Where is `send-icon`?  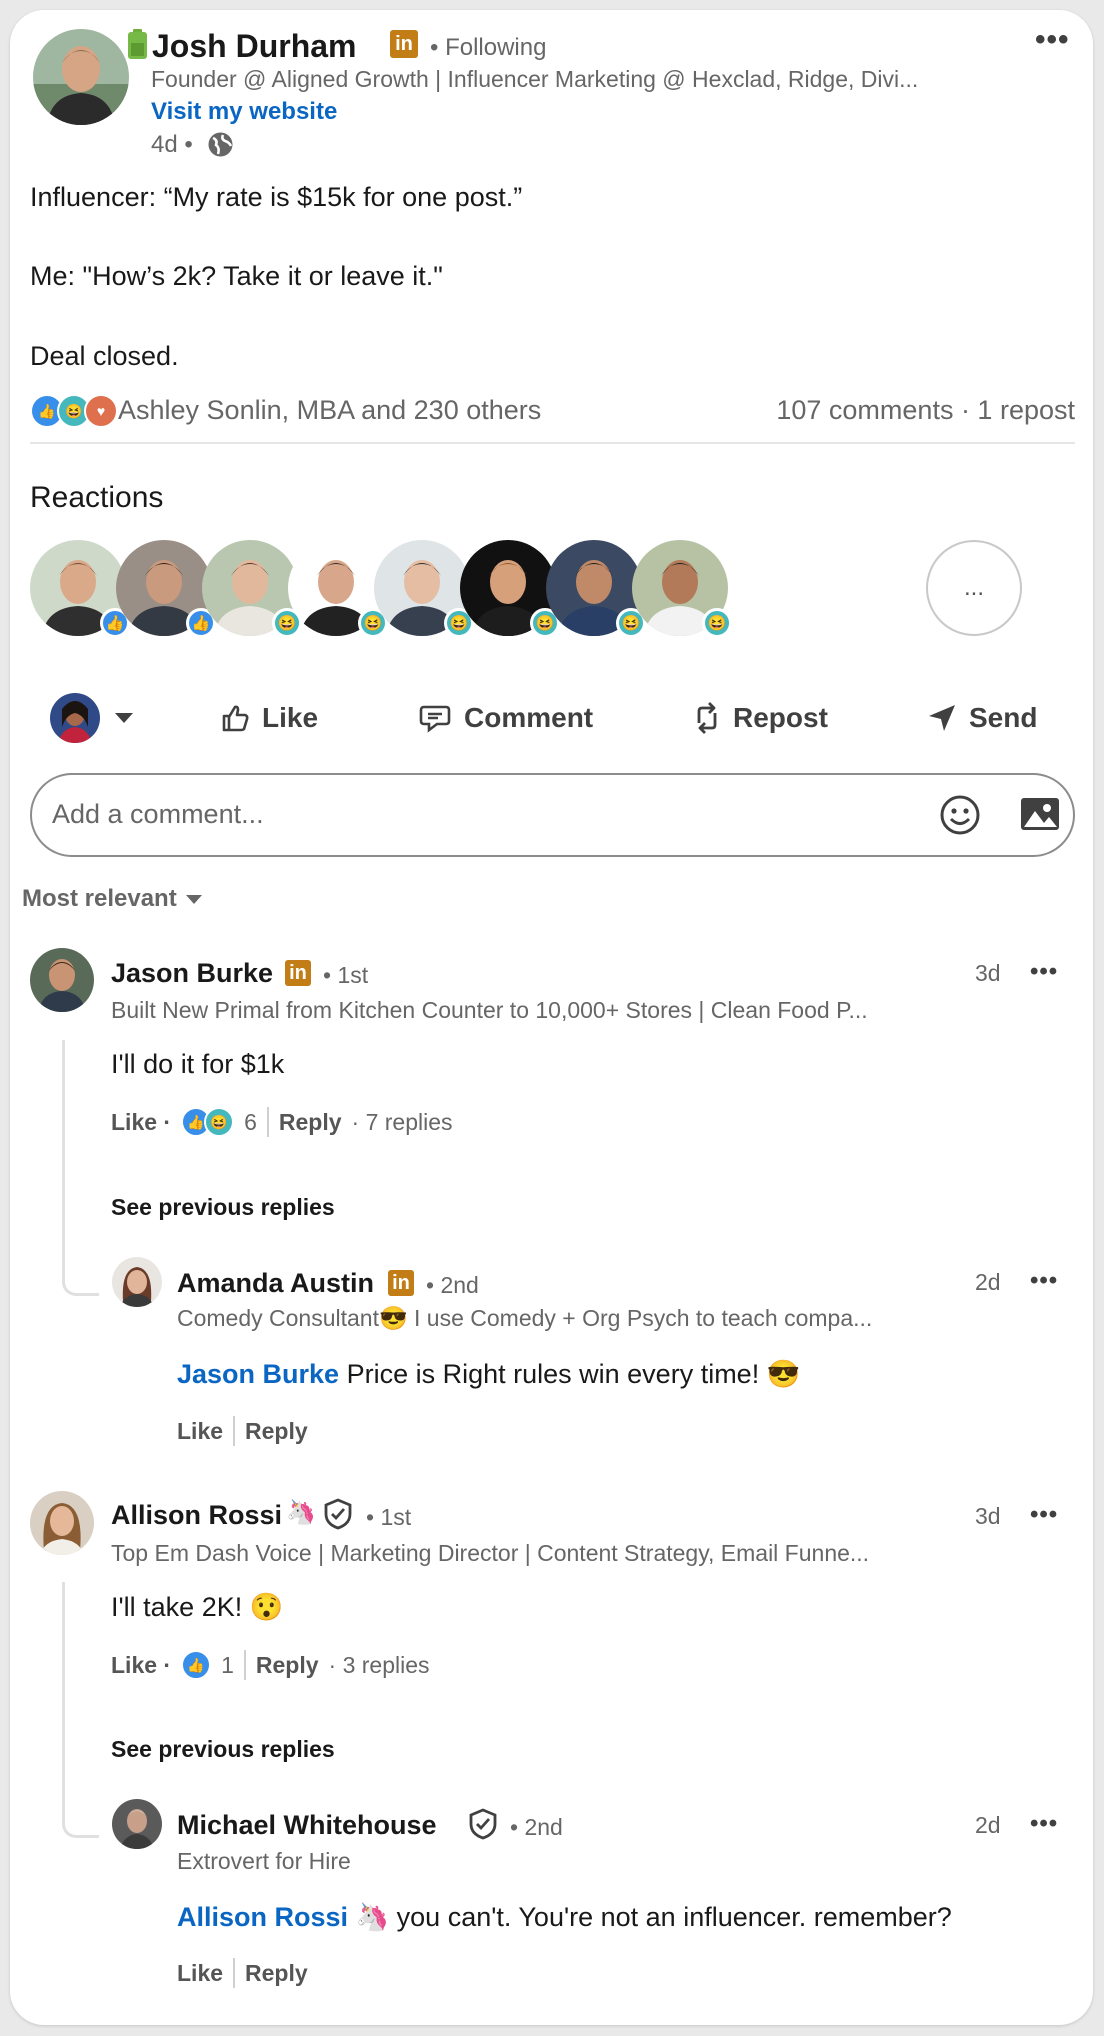 send-icon is located at coordinates (942, 718).